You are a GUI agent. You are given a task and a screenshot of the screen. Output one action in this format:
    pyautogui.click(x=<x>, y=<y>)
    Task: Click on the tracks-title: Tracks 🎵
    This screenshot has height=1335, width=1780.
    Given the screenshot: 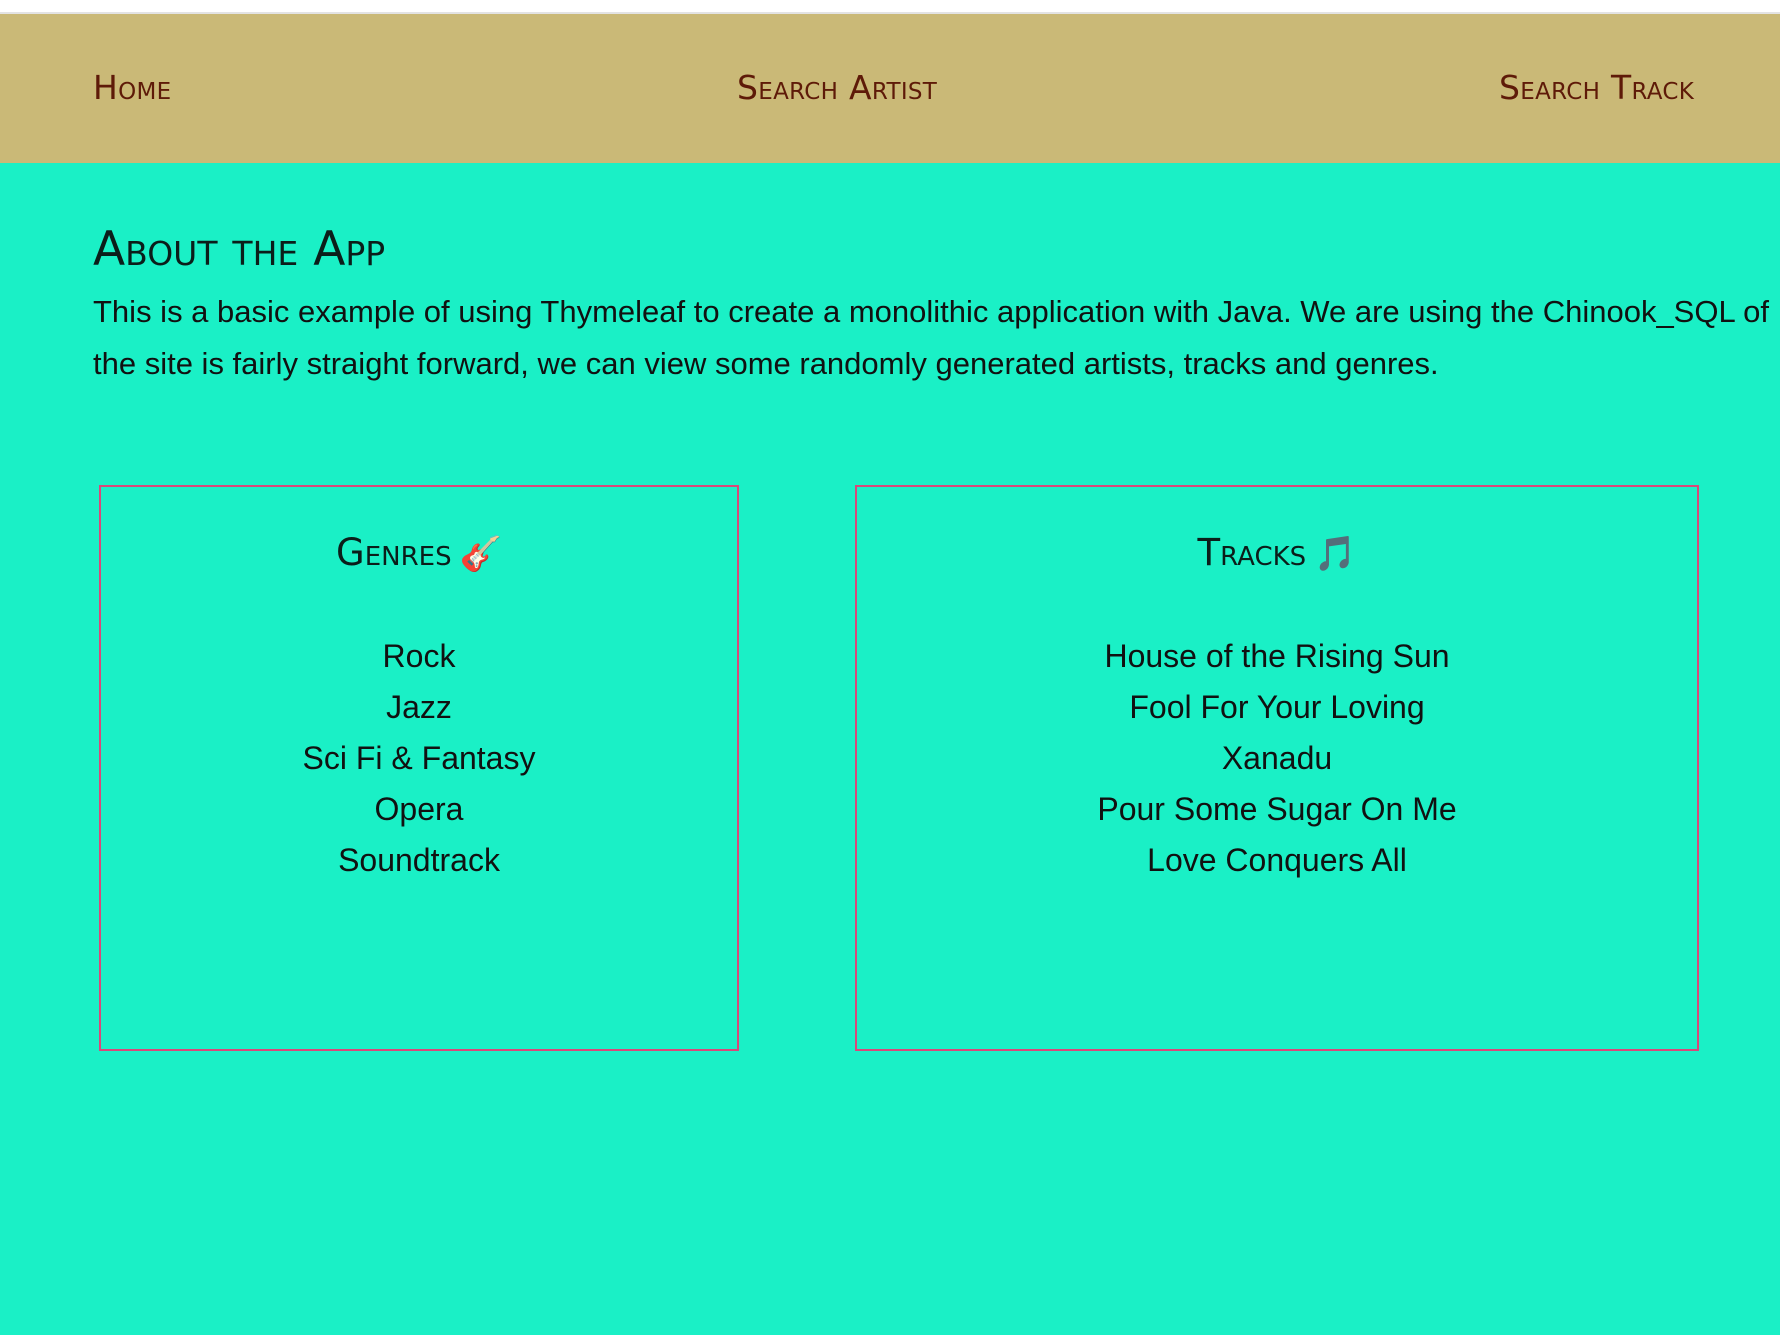 What is the action you would take?
    pyautogui.click(x=1277, y=561)
    